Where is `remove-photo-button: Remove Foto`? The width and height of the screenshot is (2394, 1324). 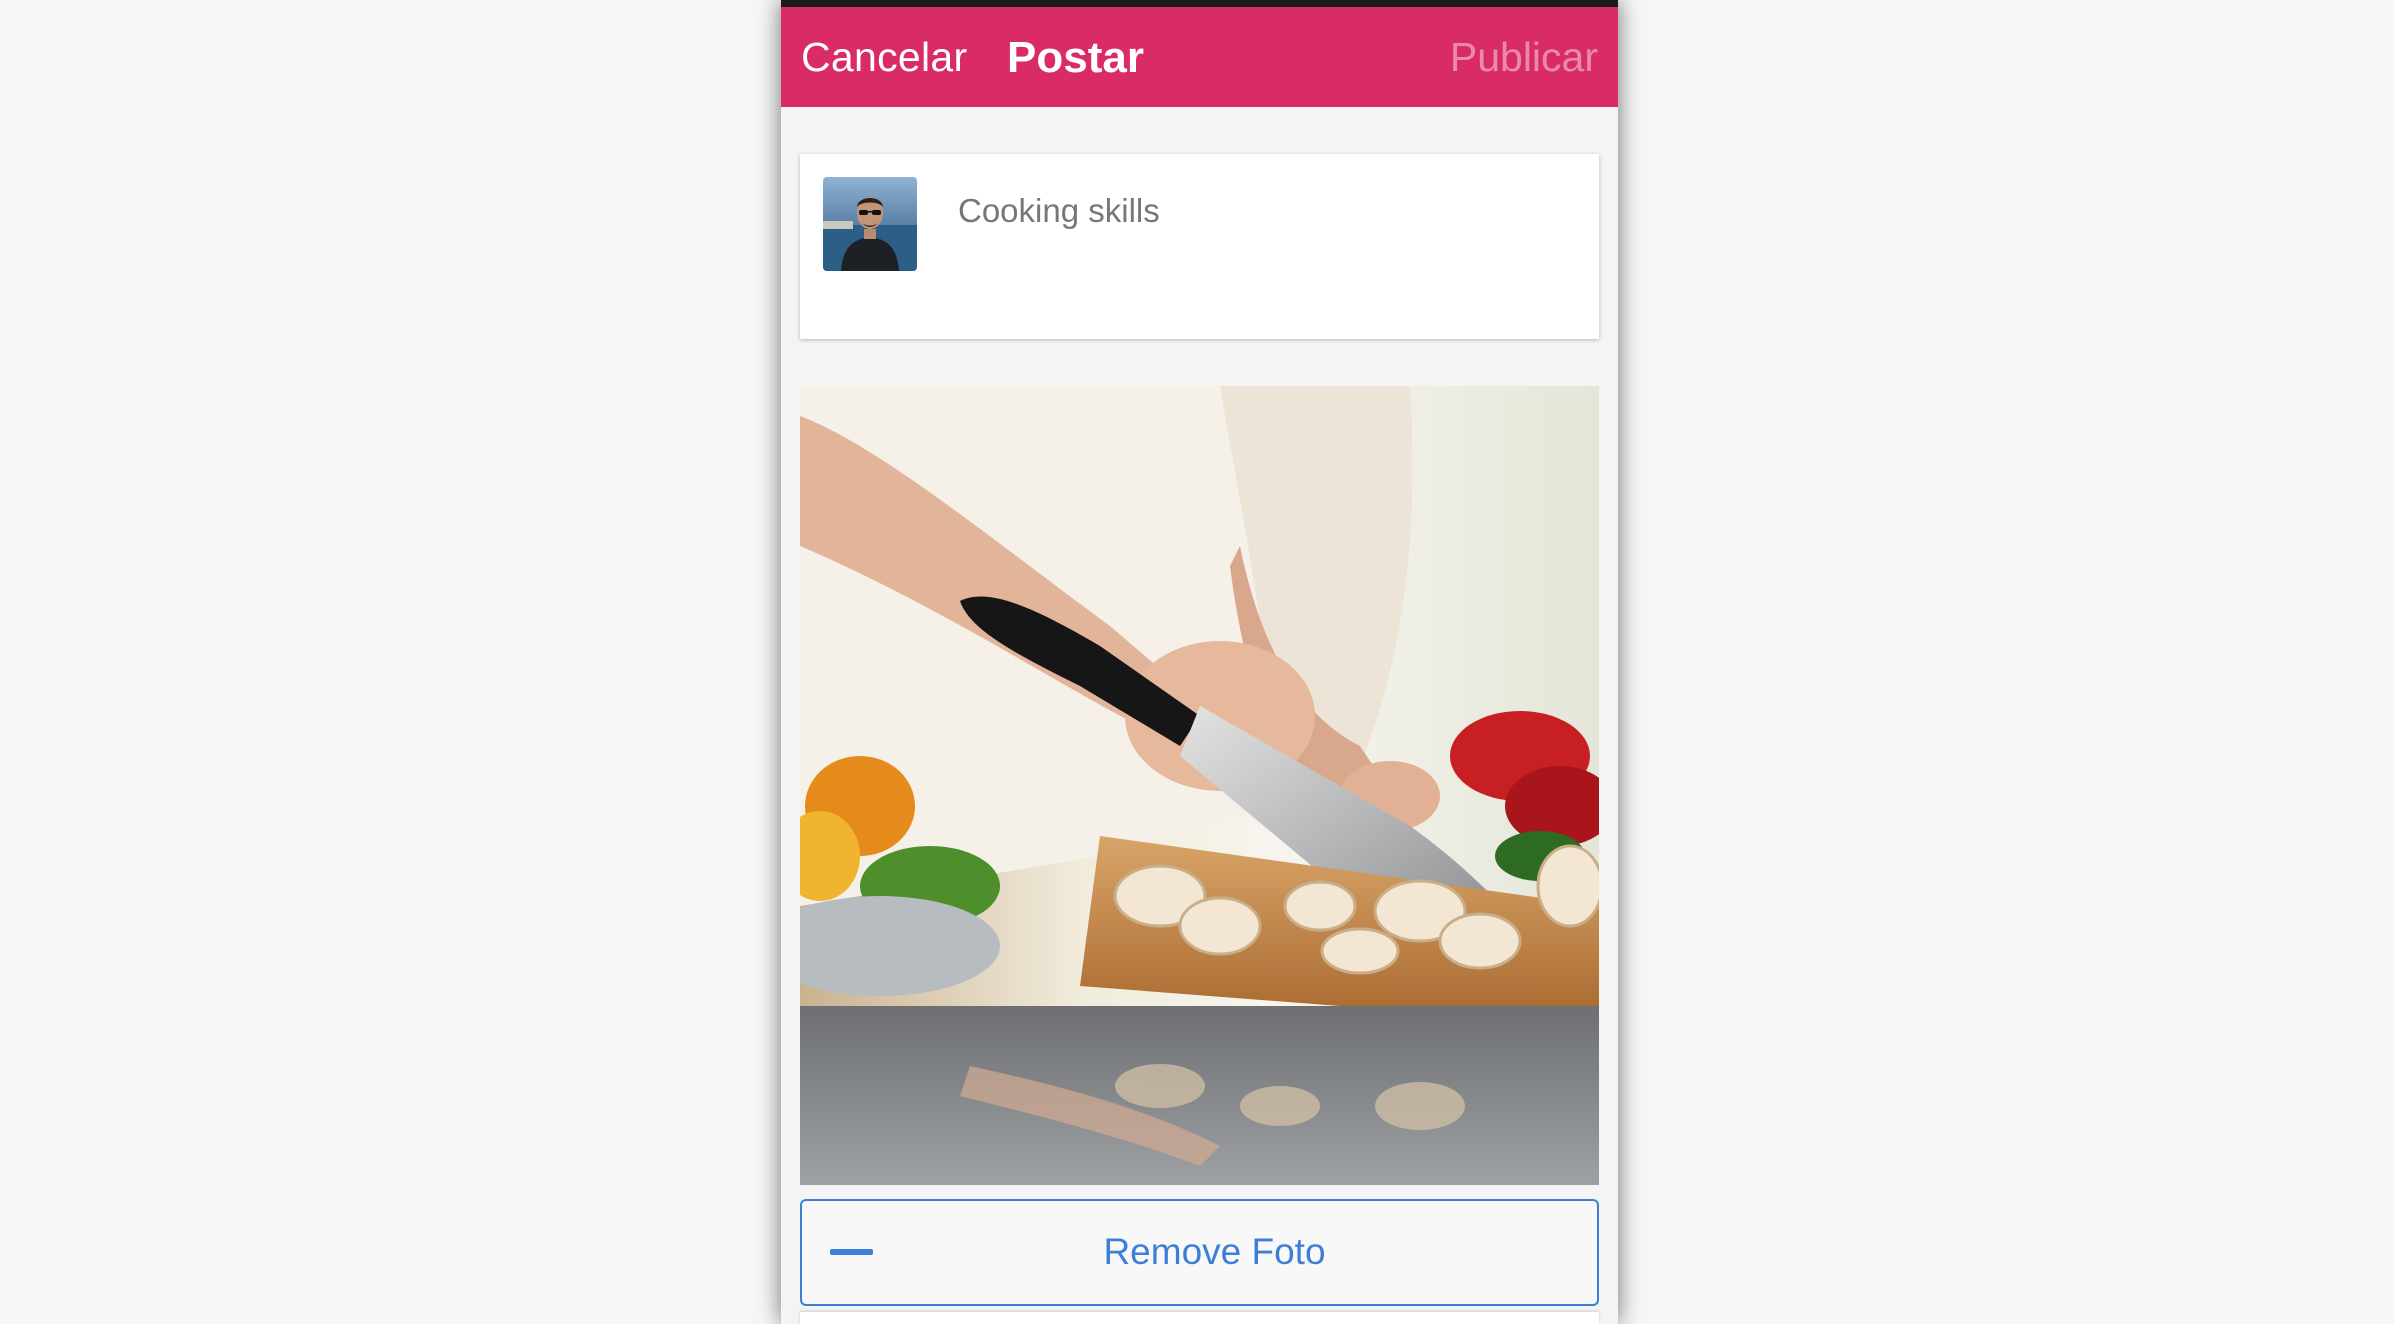 remove-photo-button: Remove Foto is located at coordinates (1199, 1252).